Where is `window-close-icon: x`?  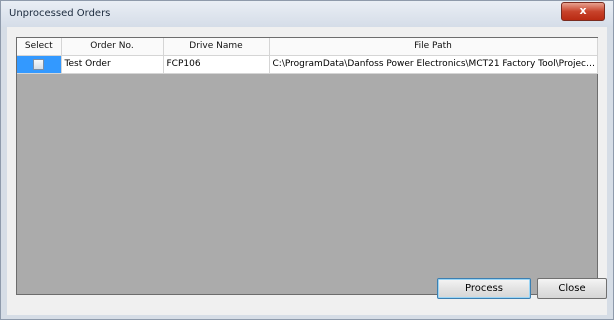 window-close-icon: x is located at coordinates (583, 11).